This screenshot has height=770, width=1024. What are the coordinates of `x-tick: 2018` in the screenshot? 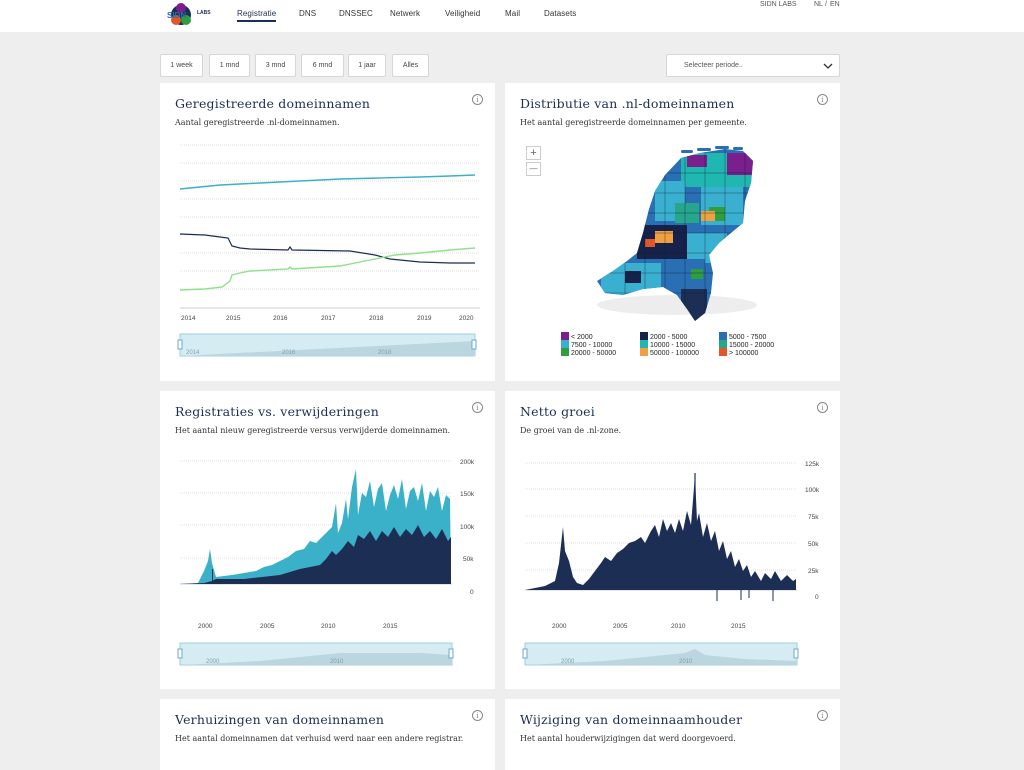 It's located at (376, 318).